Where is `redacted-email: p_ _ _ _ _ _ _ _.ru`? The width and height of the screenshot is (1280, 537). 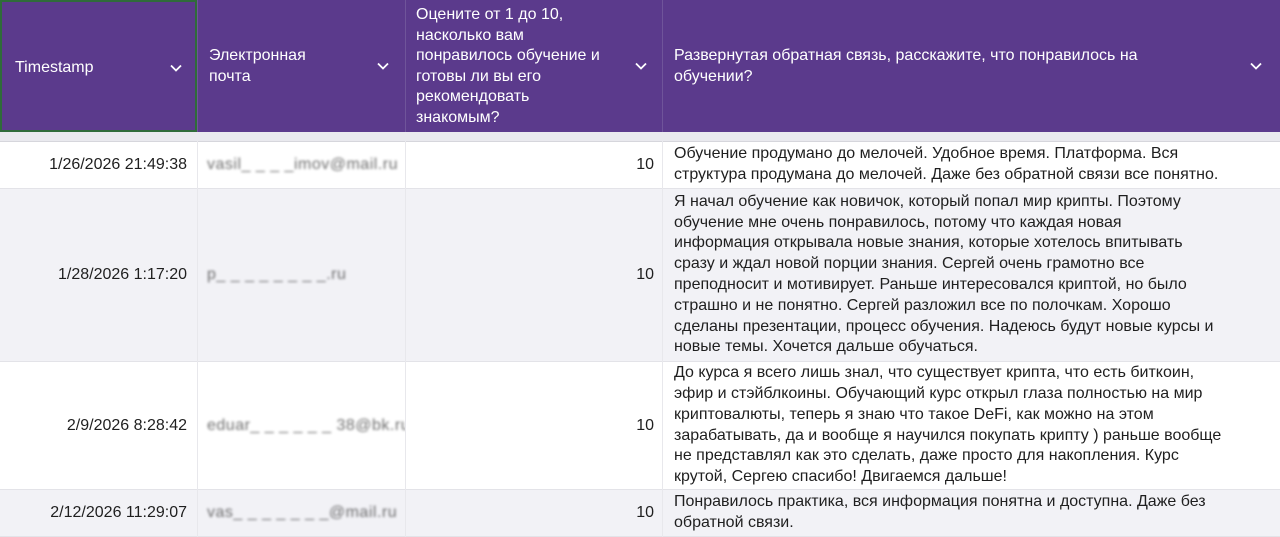 redacted-email: p_ _ _ _ _ _ _ _.ru is located at coordinates (277, 274).